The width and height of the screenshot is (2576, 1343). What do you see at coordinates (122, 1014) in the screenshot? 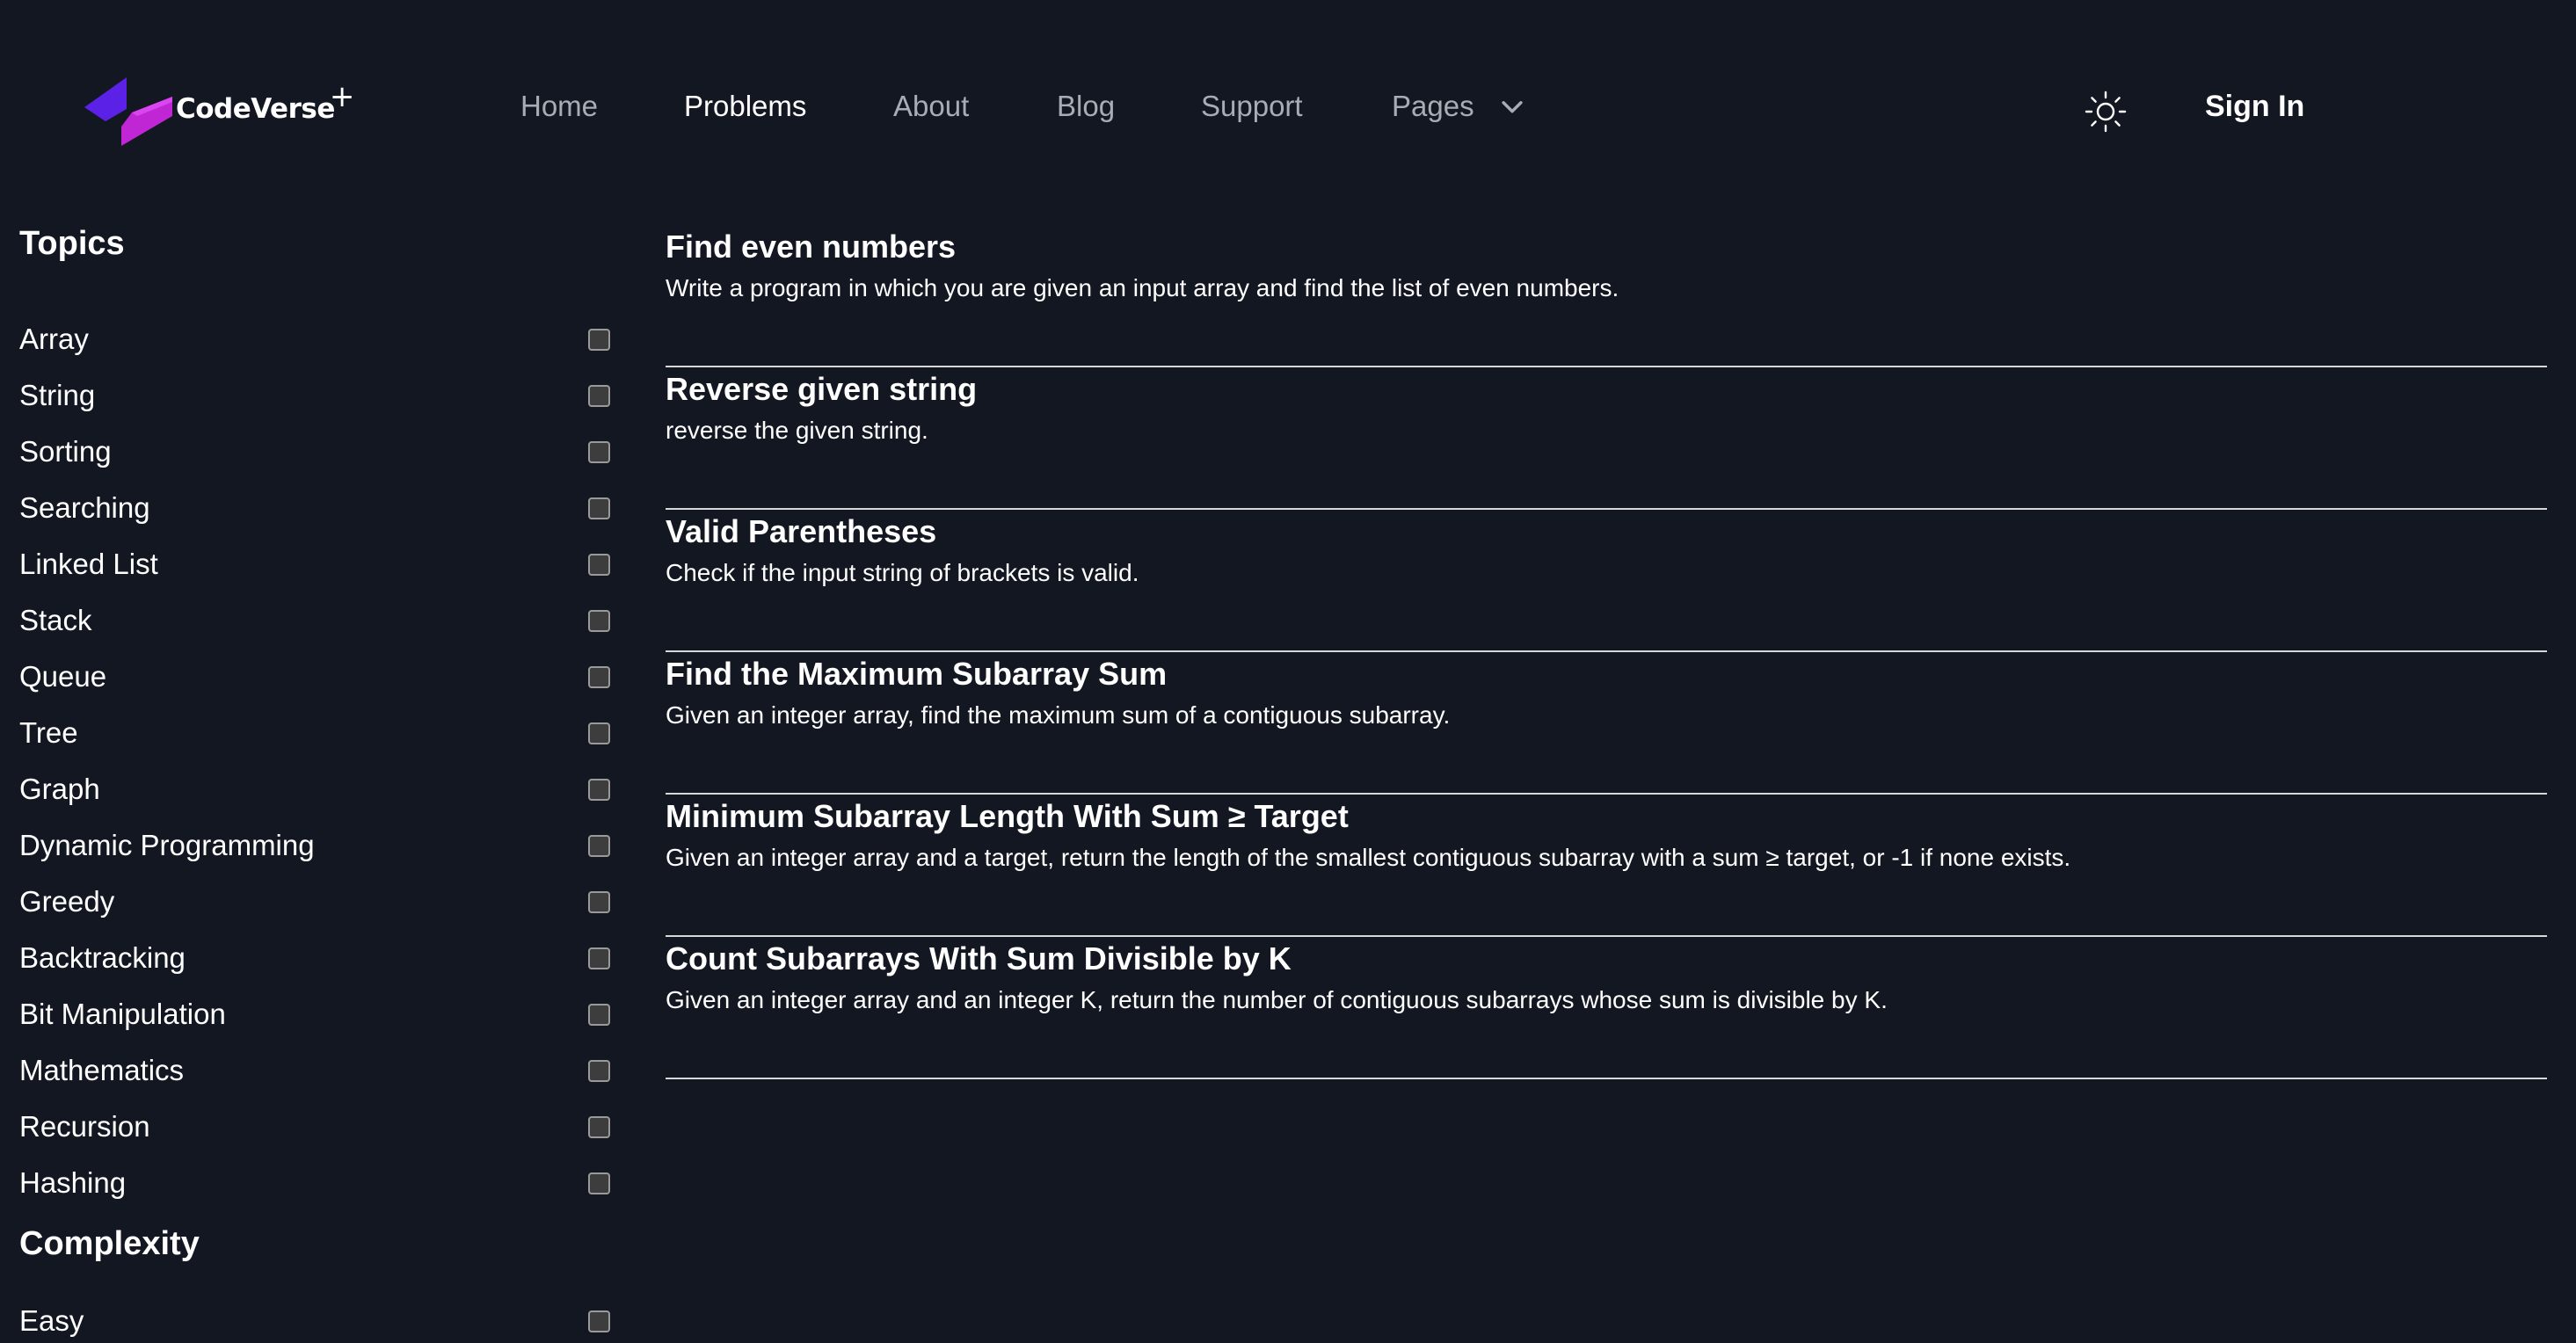
I see `topic-label: Bit Manipulation` at bounding box center [122, 1014].